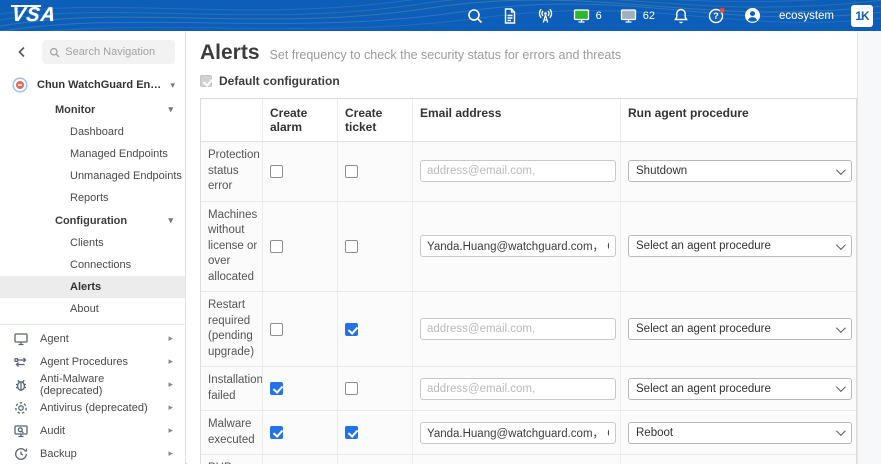  Describe the element at coordinates (92, 154) in the screenshot. I see `sidebar-item-managed-endpoints: Managed Endpoints` at that location.